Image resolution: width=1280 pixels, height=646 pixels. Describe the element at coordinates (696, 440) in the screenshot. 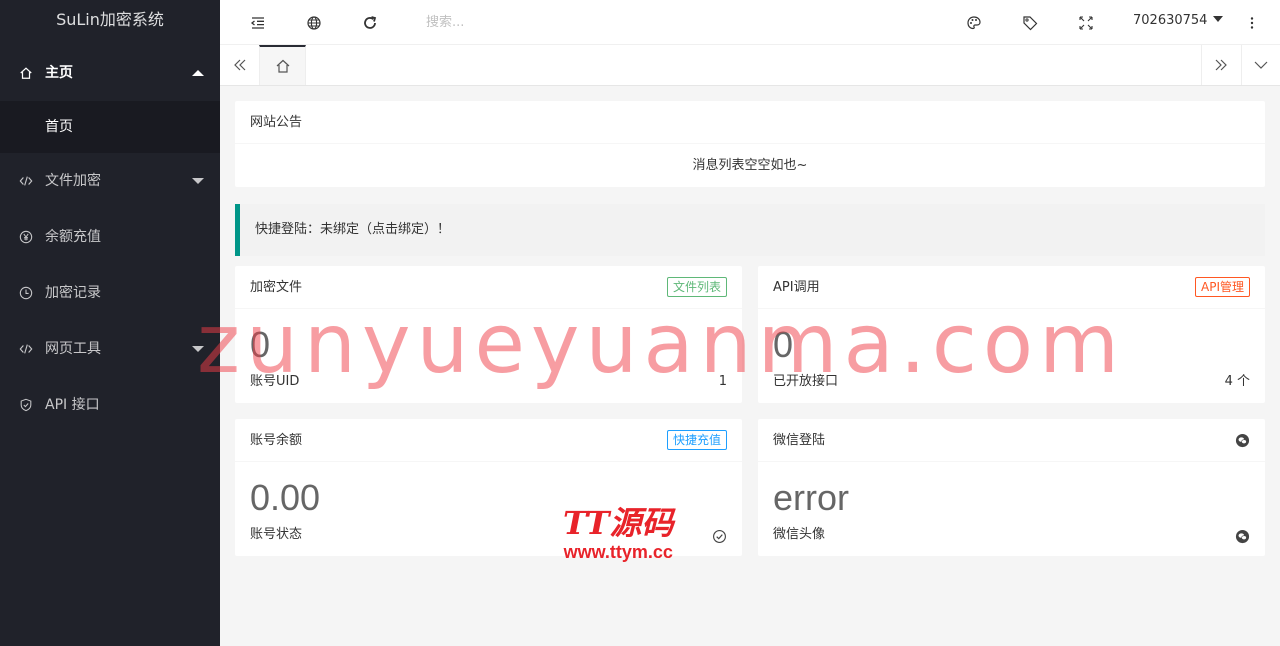

I see `quick-recharge-button: 快捷充值` at that location.